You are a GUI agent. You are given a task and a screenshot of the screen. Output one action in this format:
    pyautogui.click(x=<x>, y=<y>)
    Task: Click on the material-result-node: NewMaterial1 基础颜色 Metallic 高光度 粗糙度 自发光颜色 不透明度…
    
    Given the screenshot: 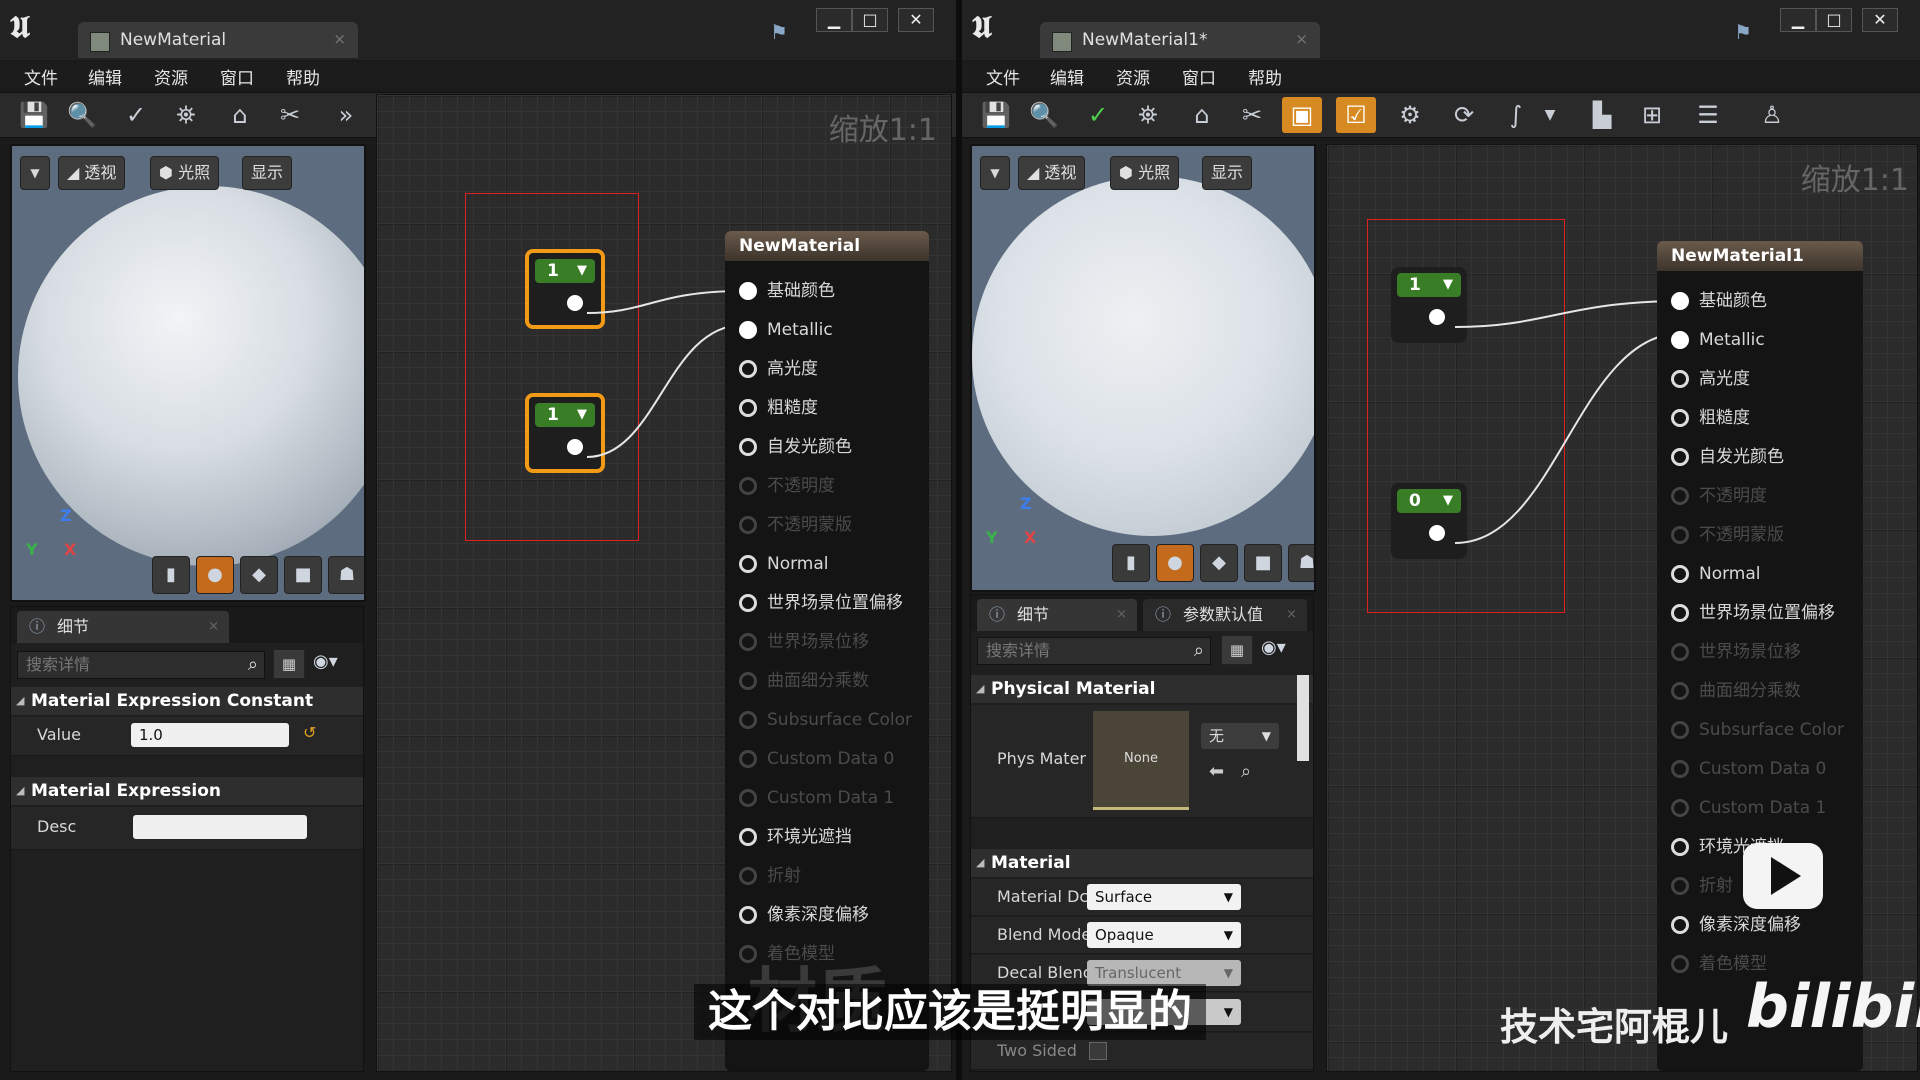 What is the action you would take?
    pyautogui.click(x=1760, y=656)
    